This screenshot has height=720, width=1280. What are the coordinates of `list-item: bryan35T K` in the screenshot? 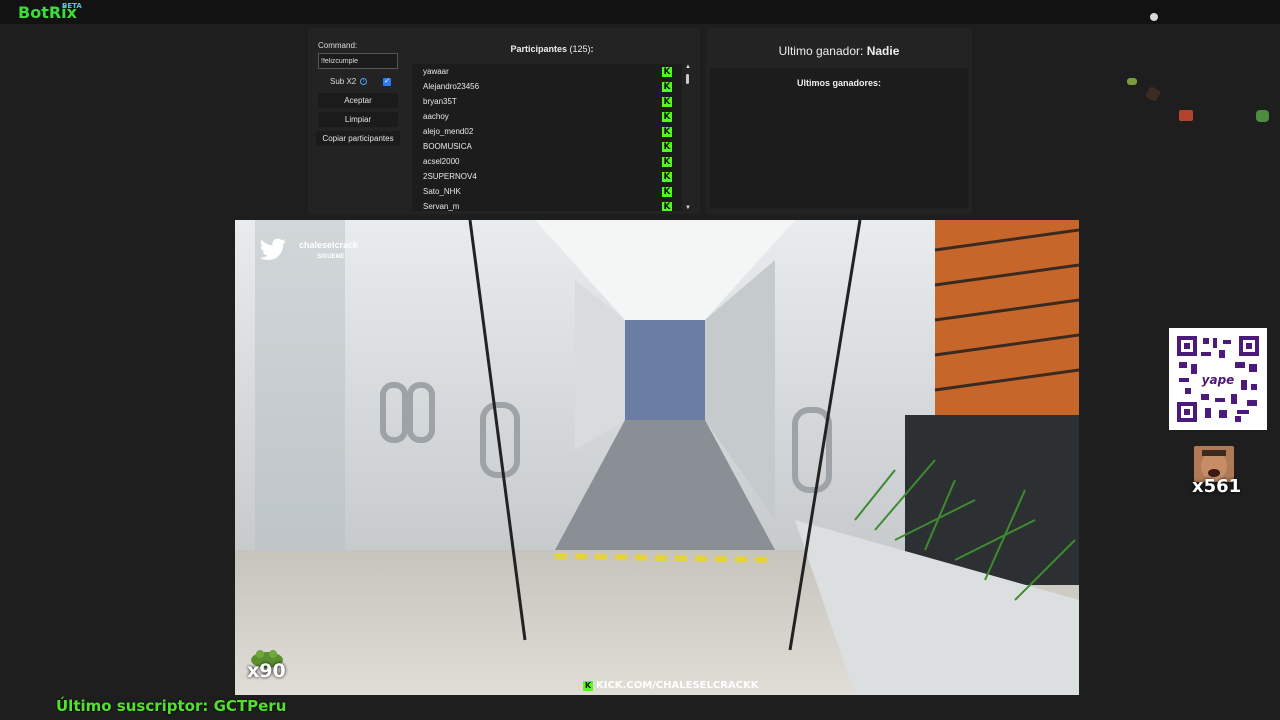 It's located at (547, 101).